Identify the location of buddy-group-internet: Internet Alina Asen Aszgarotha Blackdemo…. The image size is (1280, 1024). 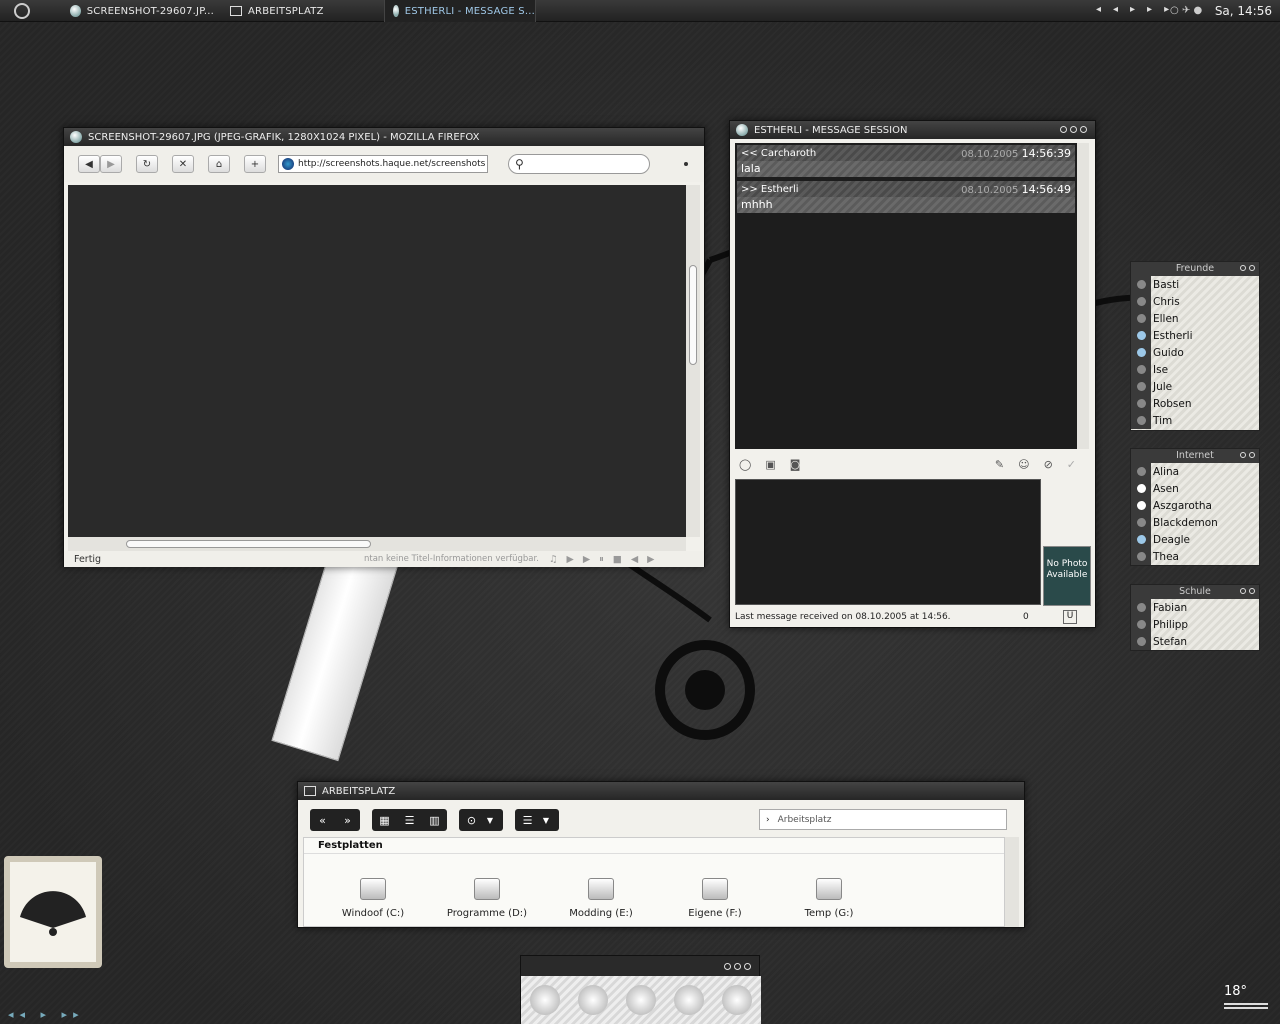
(1195, 507).